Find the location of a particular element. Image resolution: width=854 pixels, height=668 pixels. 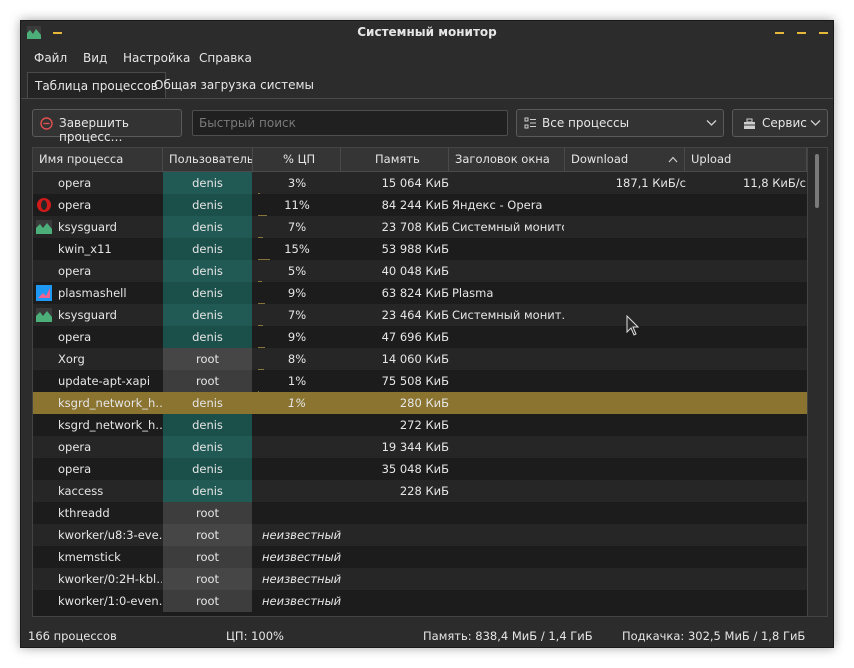

vertical-scrollbar is located at coordinates (817, 382).